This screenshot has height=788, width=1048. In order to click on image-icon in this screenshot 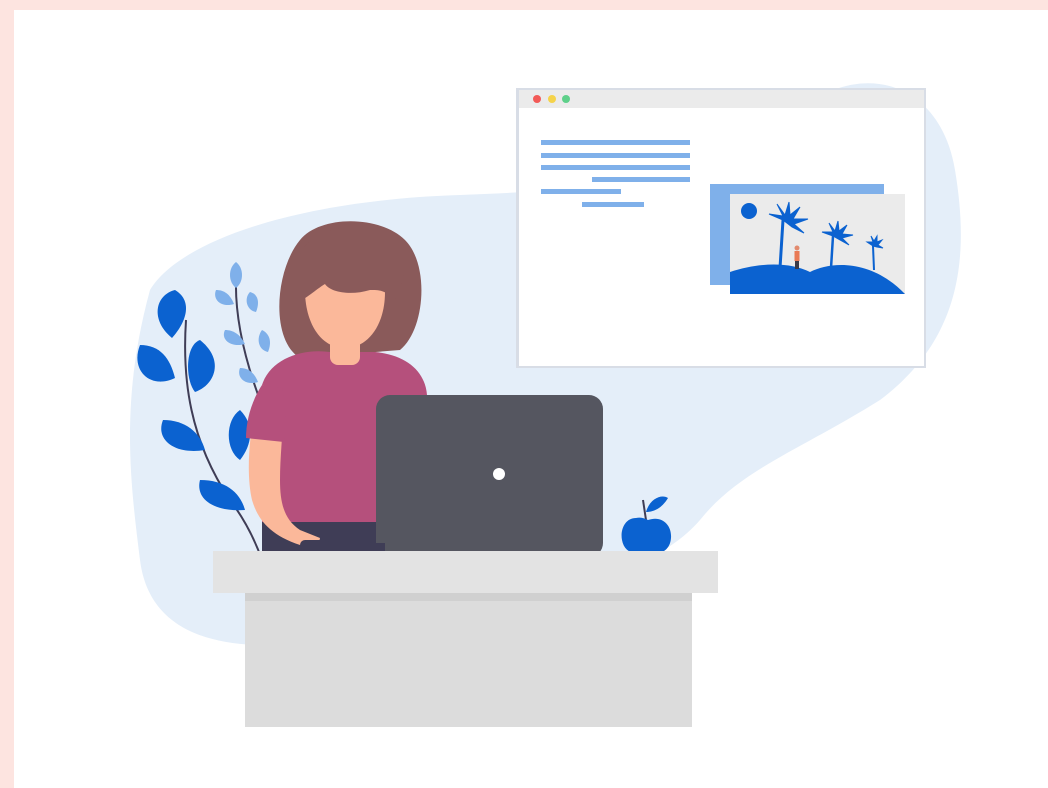, I will do `click(807, 239)`.